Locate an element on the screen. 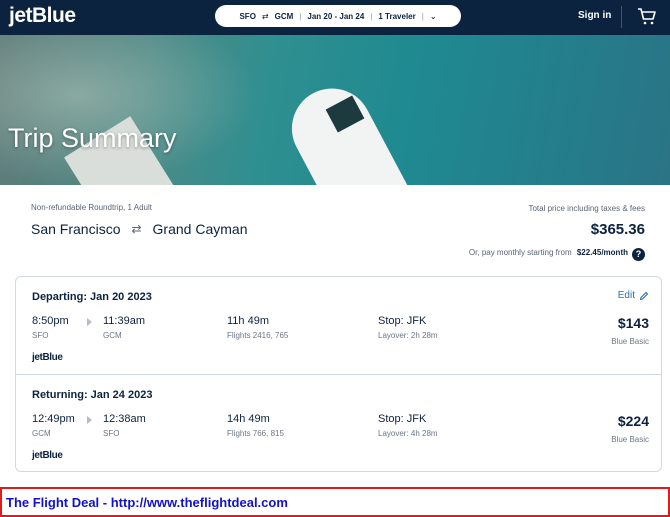 This screenshot has width=670, height=517. leg-title: Departing: Jan 20 2023 is located at coordinates (92, 297).